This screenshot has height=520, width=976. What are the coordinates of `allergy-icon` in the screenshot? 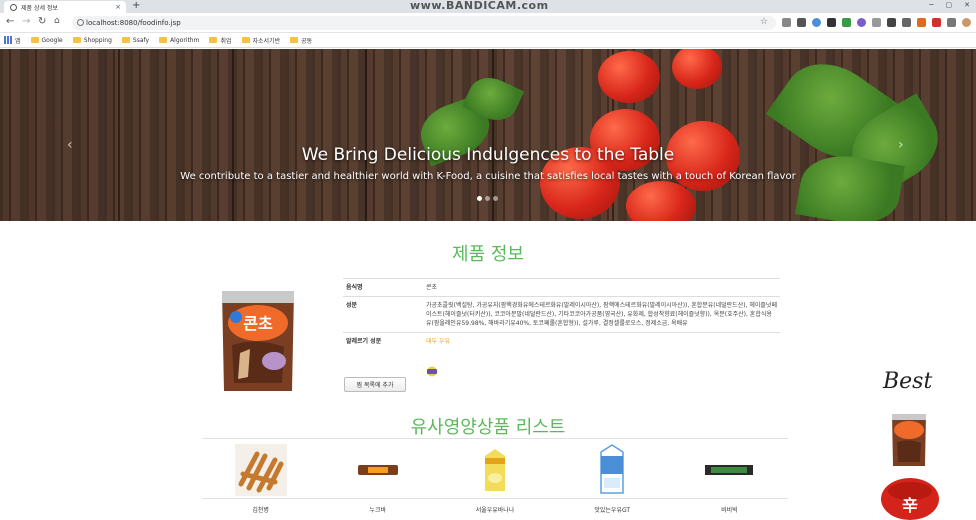 It's located at (432, 371).